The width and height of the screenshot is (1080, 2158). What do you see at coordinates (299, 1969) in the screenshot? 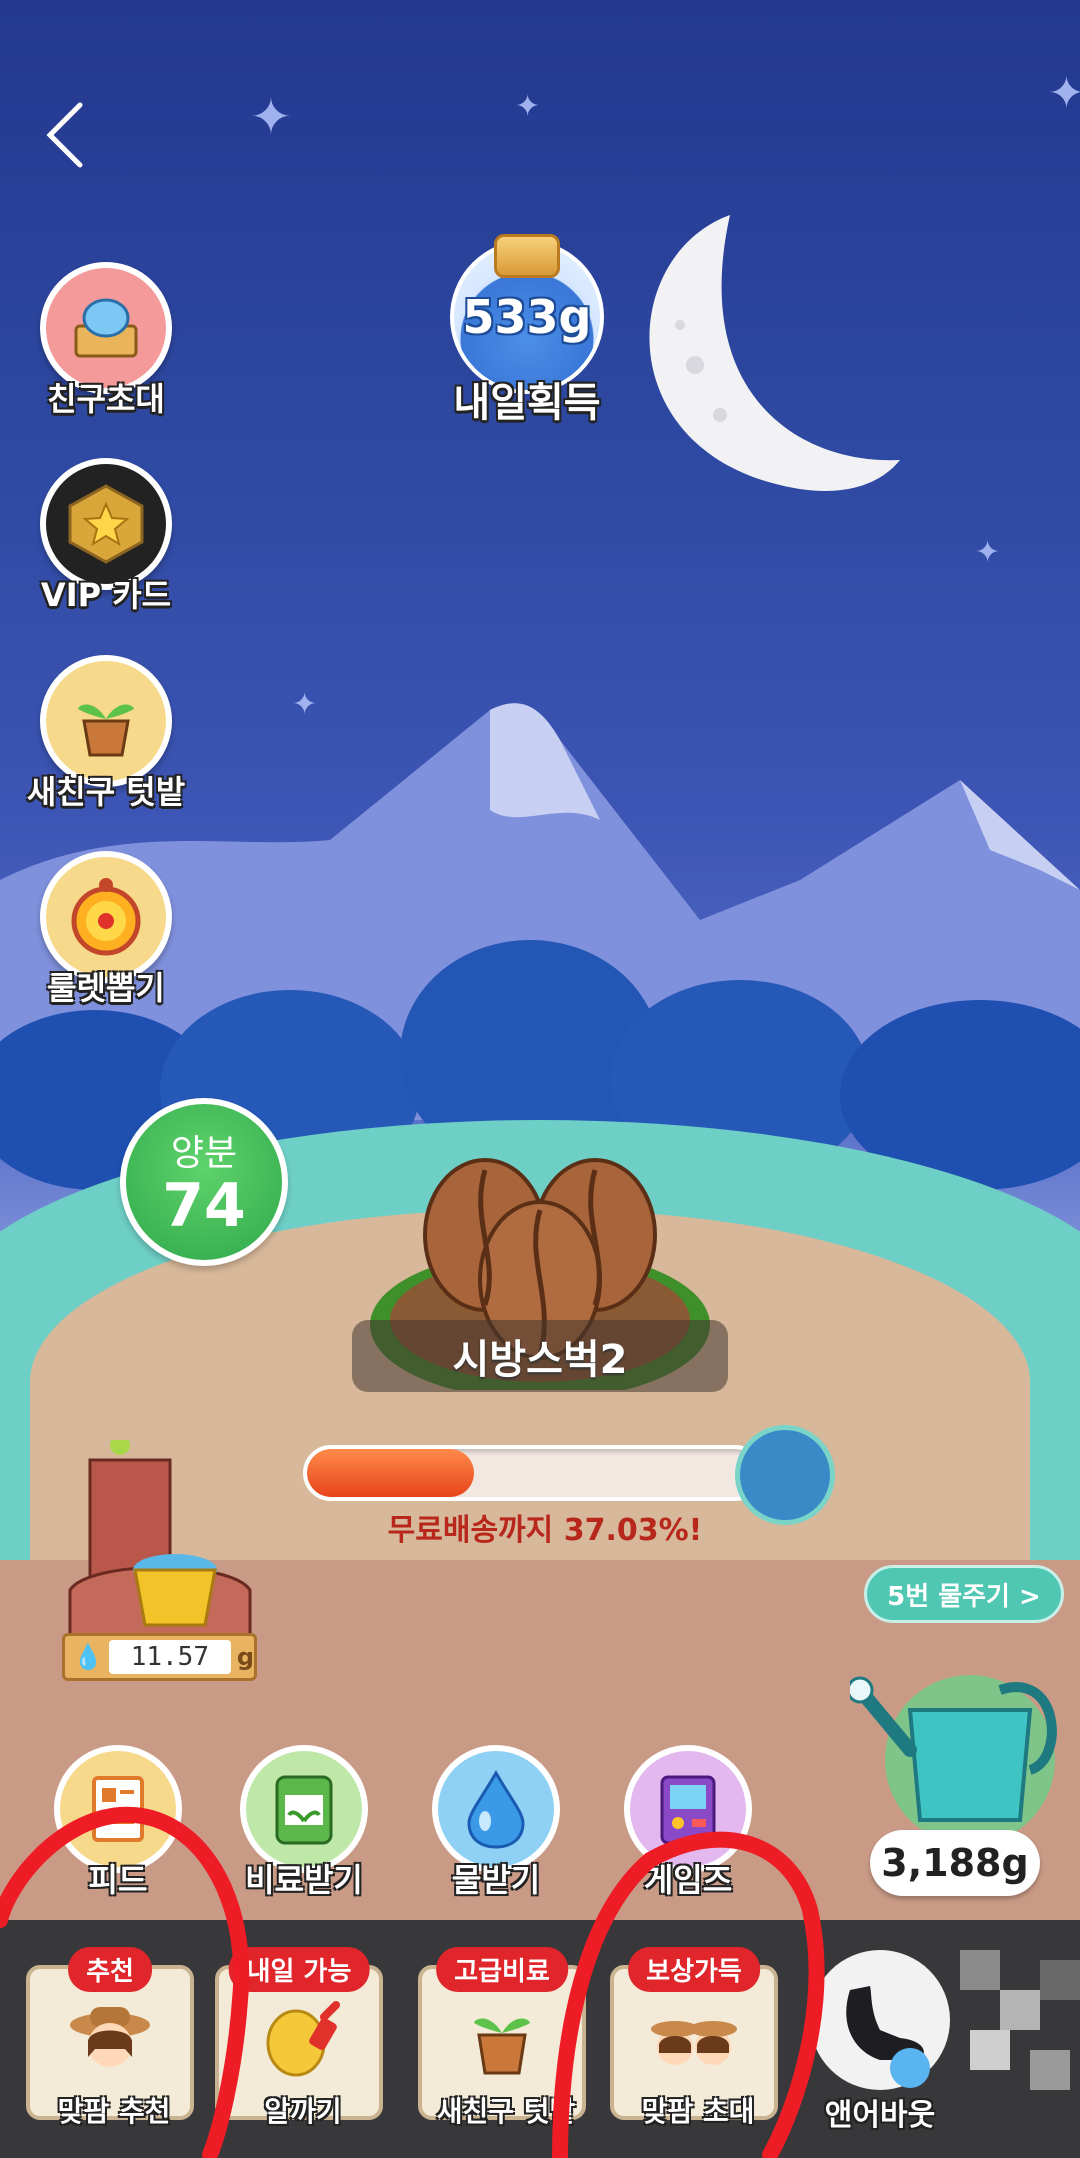
I see `card-badge: 내일 가능` at bounding box center [299, 1969].